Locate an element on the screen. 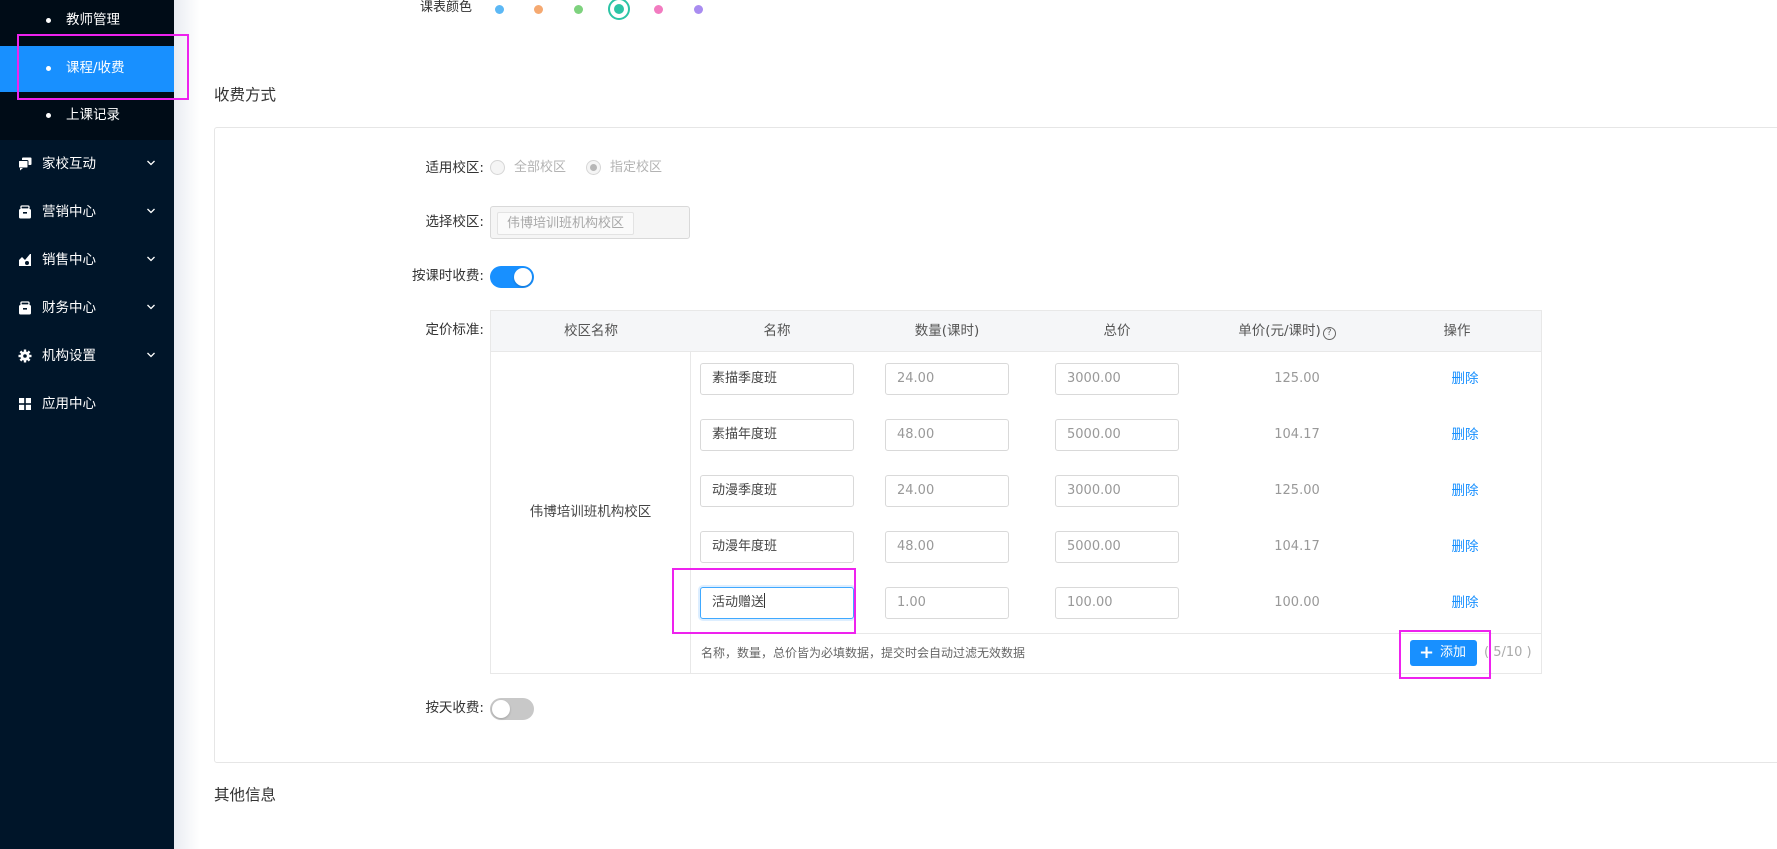 This screenshot has height=849, width=1777. header-name: 名称 is located at coordinates (777, 331).